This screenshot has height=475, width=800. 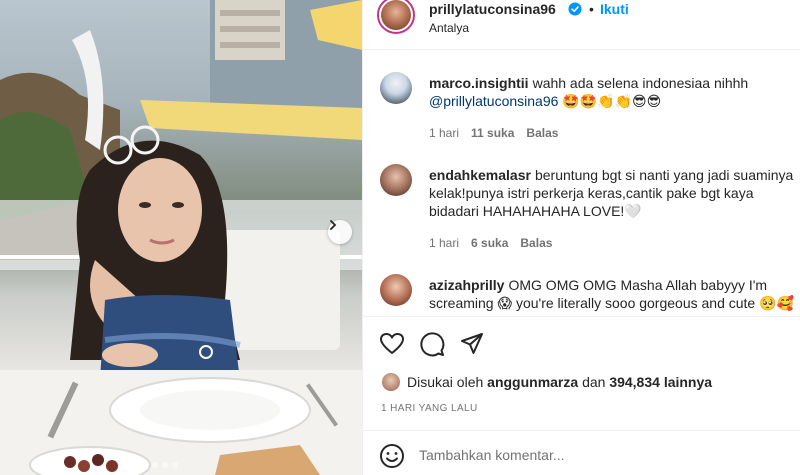 What do you see at coordinates (445, 382) in the screenshot?
I see `likes-prefix: Disukai oleh` at bounding box center [445, 382].